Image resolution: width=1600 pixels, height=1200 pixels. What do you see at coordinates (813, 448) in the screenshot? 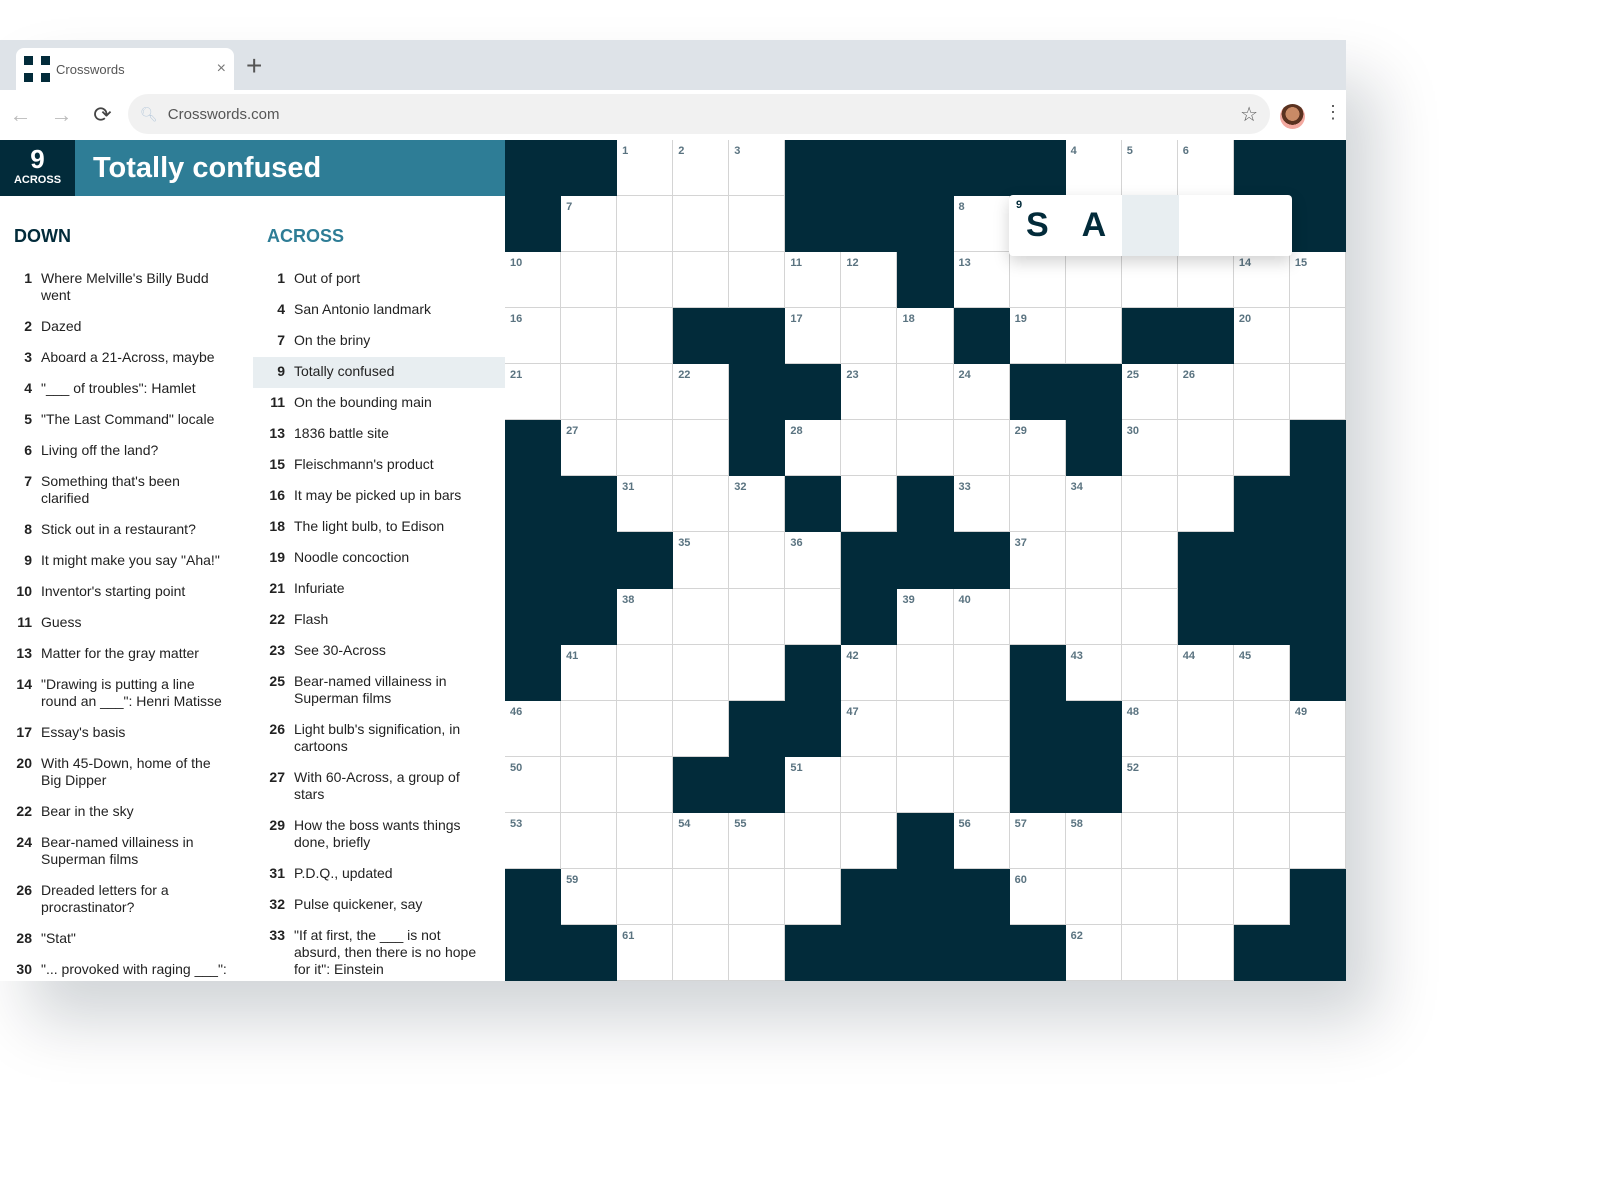
I see `grid-cell: 28` at bounding box center [813, 448].